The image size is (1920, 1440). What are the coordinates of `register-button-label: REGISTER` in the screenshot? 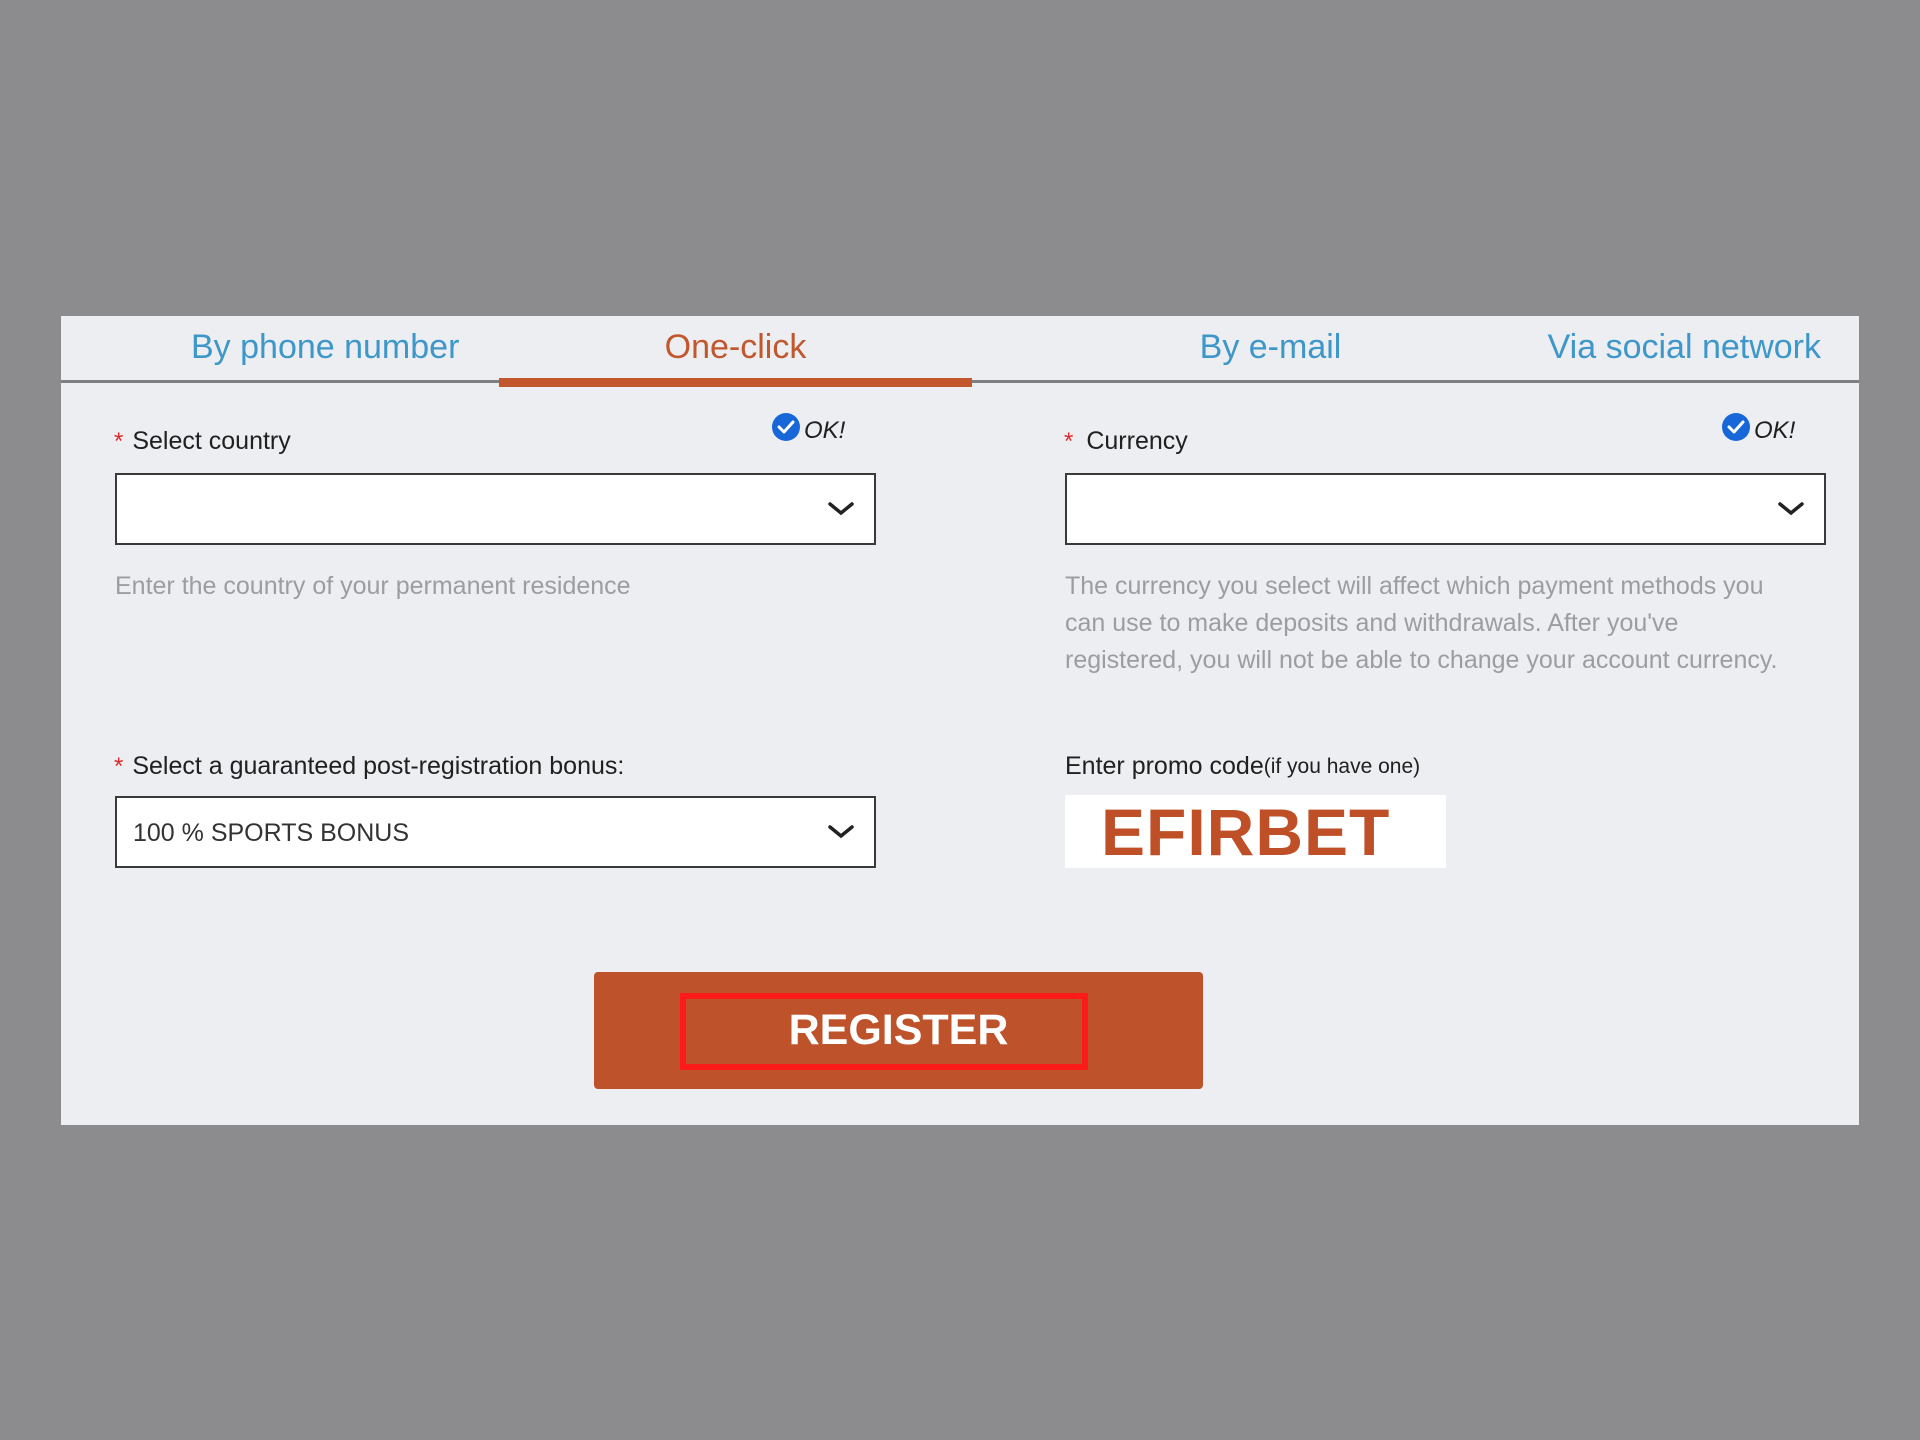 It's located at (898, 1030).